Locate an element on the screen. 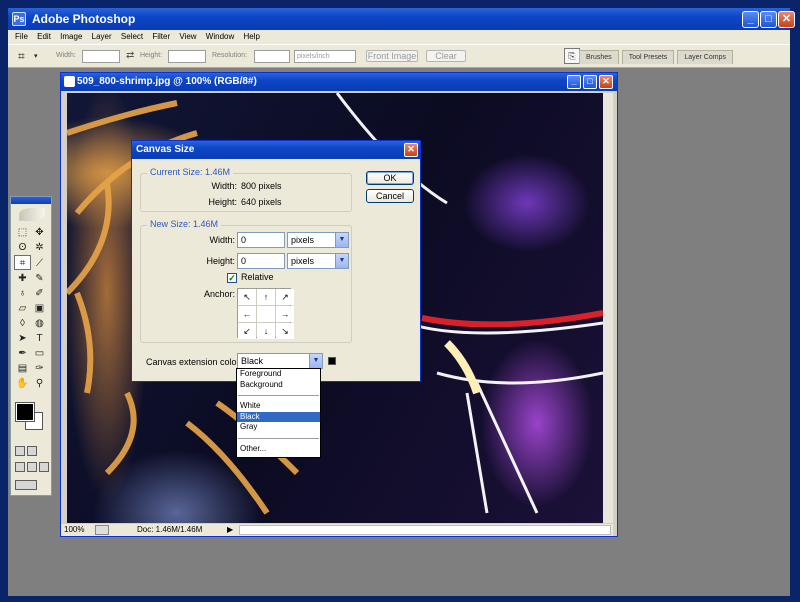  width-label: Width: is located at coordinates (66, 55).